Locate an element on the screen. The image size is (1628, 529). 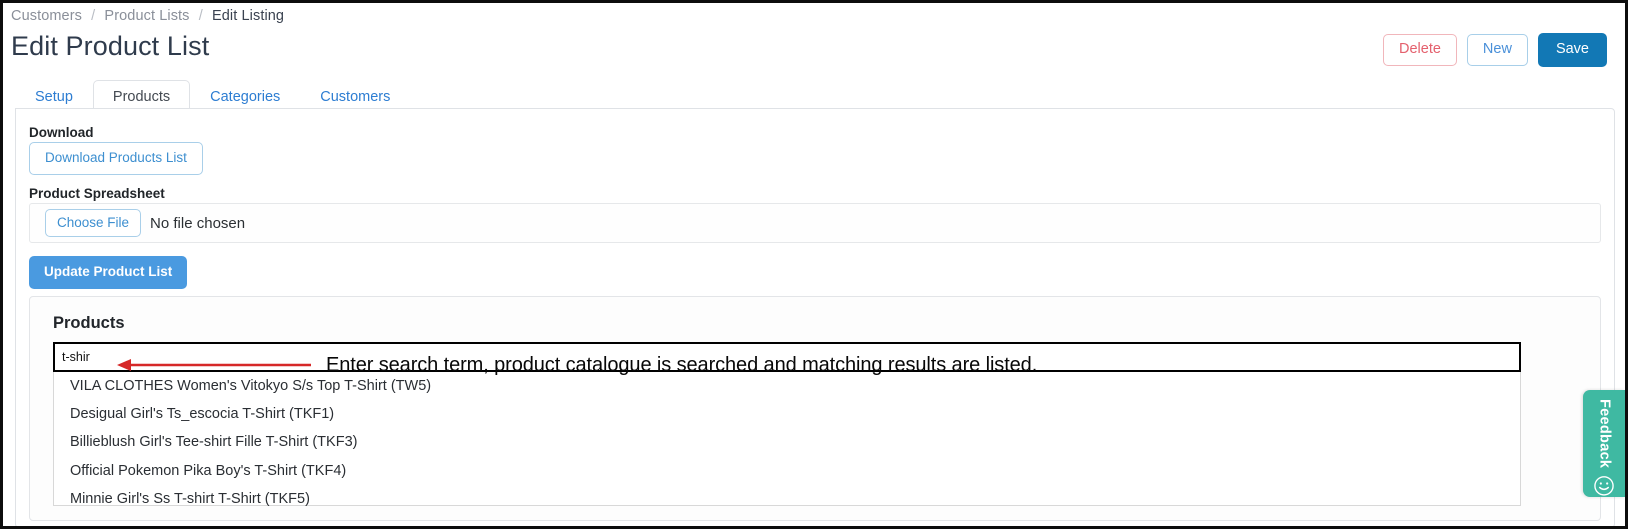
search-result-item: Minnie Girl's Ss T-shirt T-Shirt (TKF5) is located at coordinates (787, 500).